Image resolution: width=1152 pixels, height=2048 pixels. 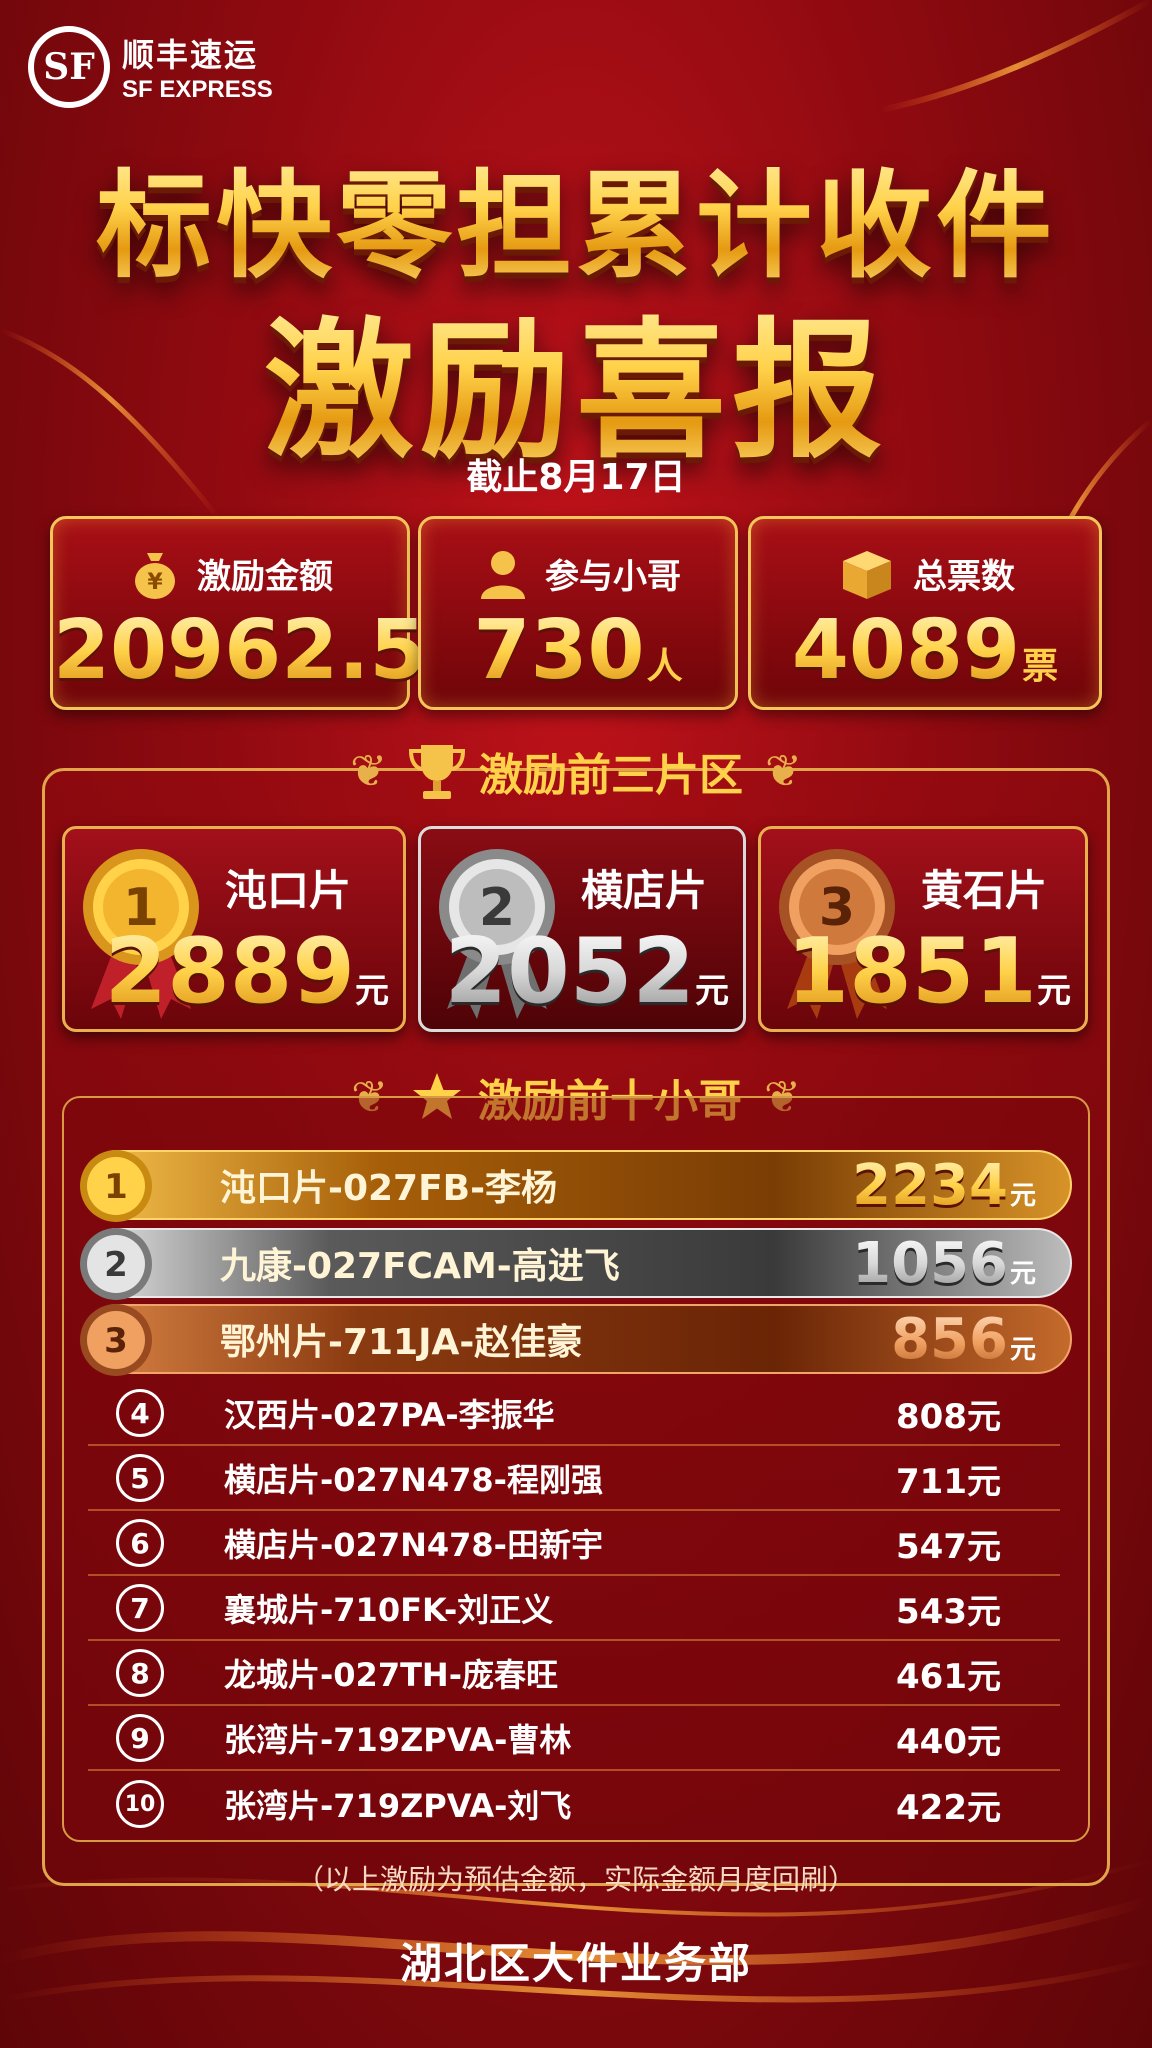 What do you see at coordinates (413, 1545) in the screenshot?
I see `courier-name-6: 横店片-027N478-田新宇` at bounding box center [413, 1545].